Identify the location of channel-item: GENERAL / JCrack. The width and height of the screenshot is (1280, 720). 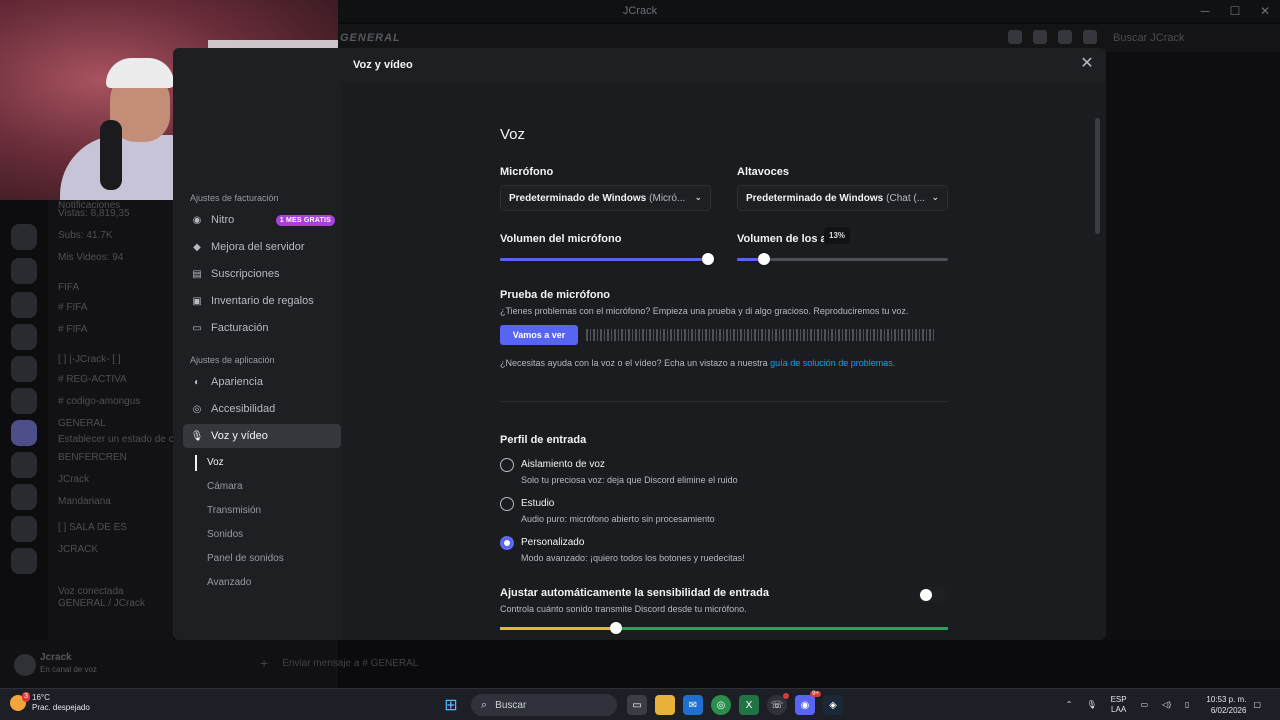
(101, 603).